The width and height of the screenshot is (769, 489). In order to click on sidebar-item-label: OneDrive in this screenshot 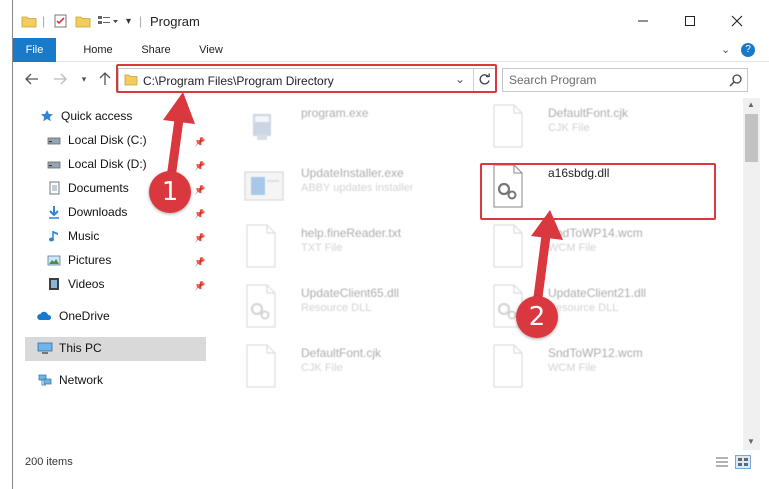, I will do `click(84, 316)`.